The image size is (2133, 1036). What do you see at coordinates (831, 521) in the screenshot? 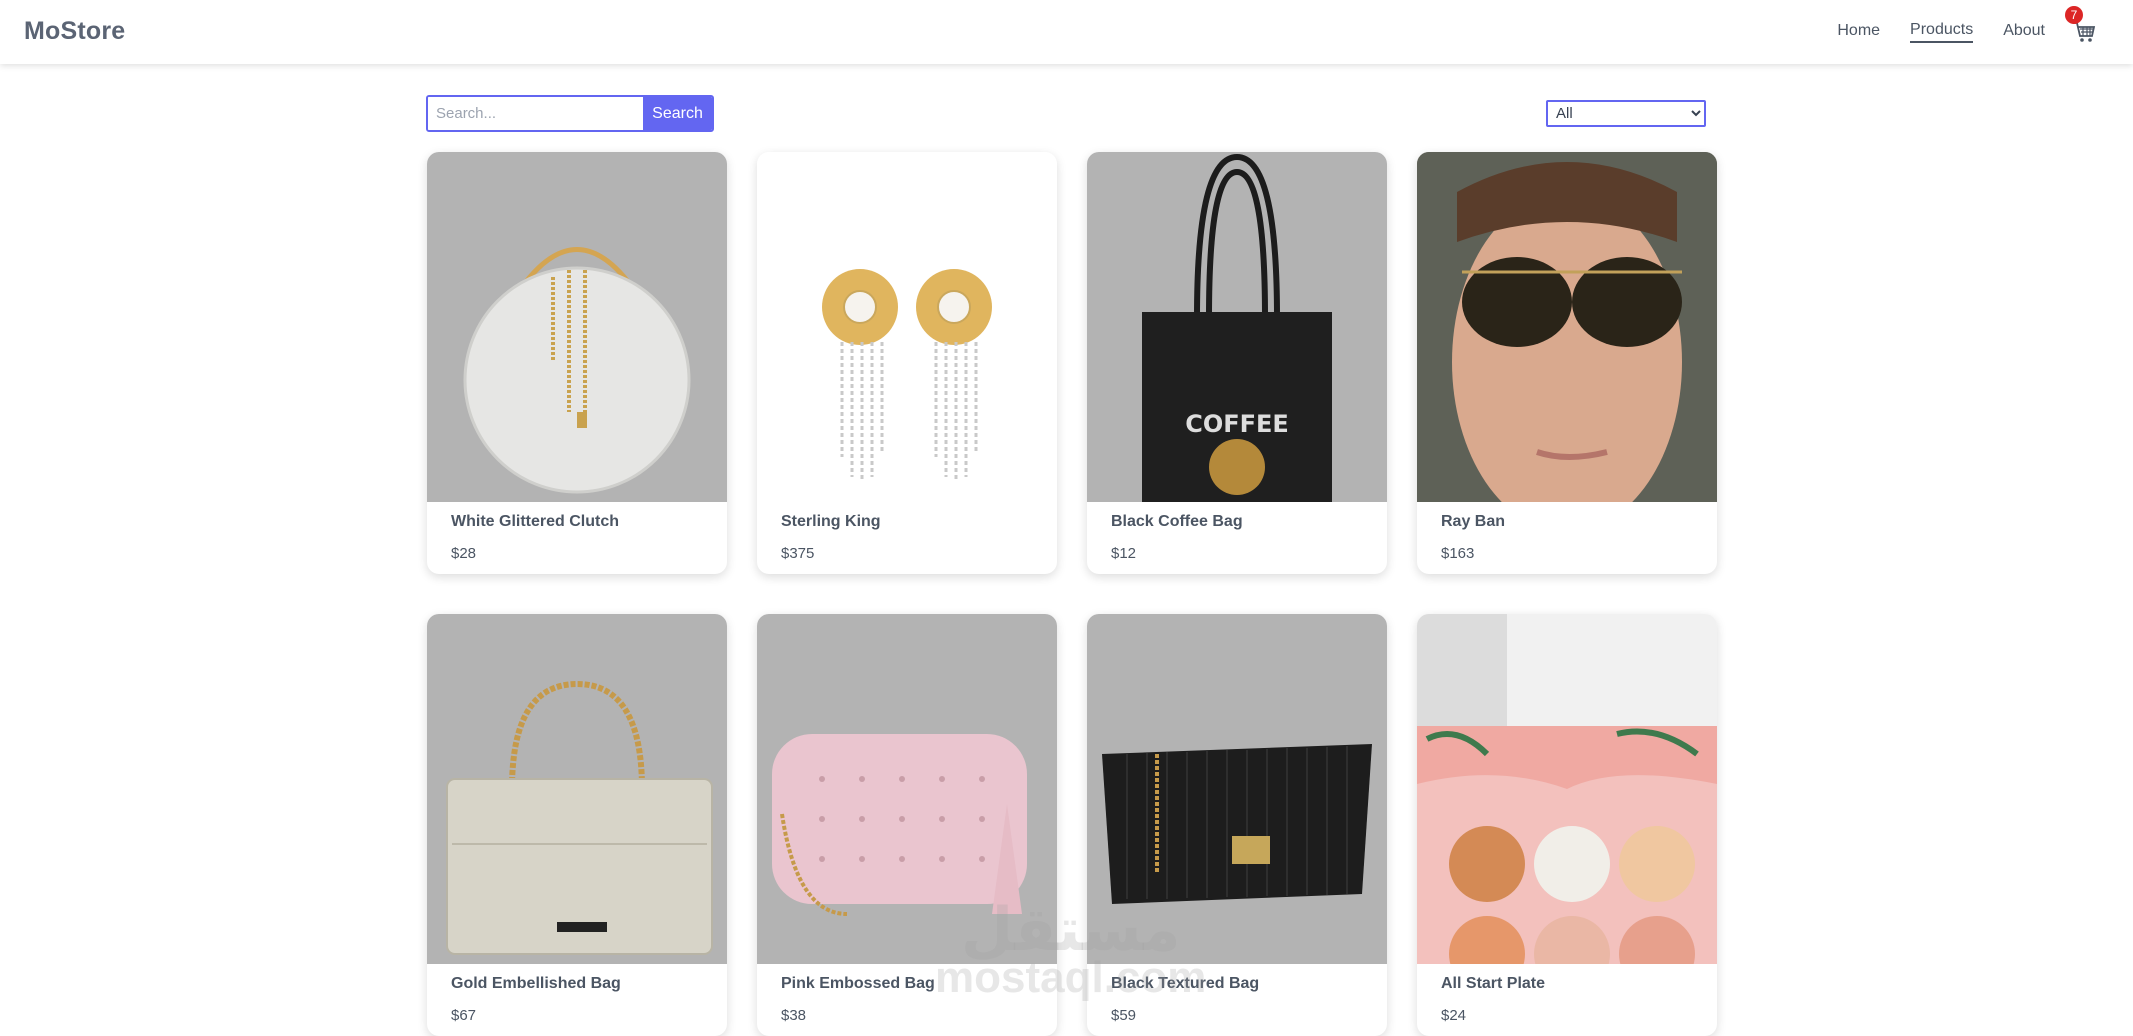
I see `product-name: Sterling King` at bounding box center [831, 521].